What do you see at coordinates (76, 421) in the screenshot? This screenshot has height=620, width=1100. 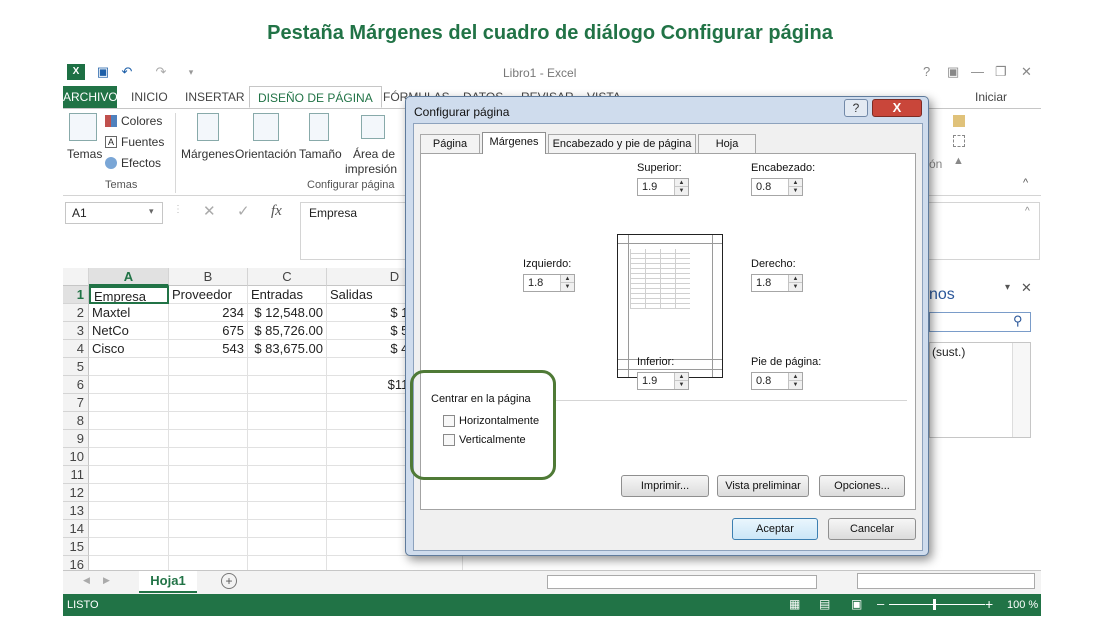 I see `row-header: 8` at bounding box center [76, 421].